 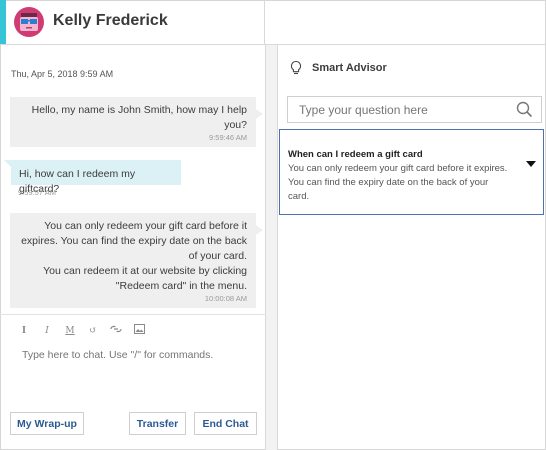 I want to click on contact-bar: Kelly Frederick, so click(x=135, y=22).